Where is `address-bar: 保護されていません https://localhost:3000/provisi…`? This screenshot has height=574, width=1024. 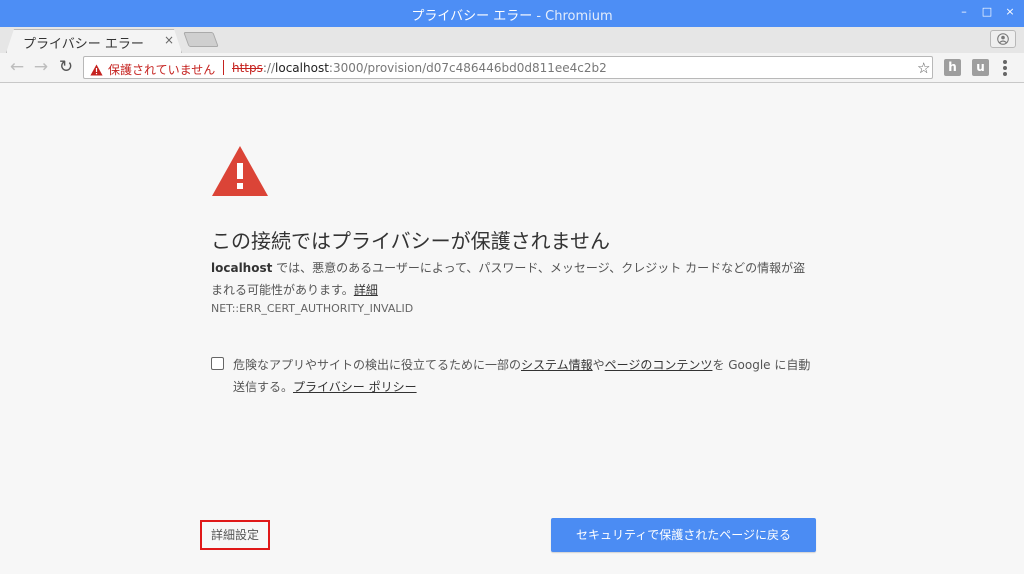
address-bar: 保護されていません https://localhost:3000/provisi… is located at coordinates (508, 67).